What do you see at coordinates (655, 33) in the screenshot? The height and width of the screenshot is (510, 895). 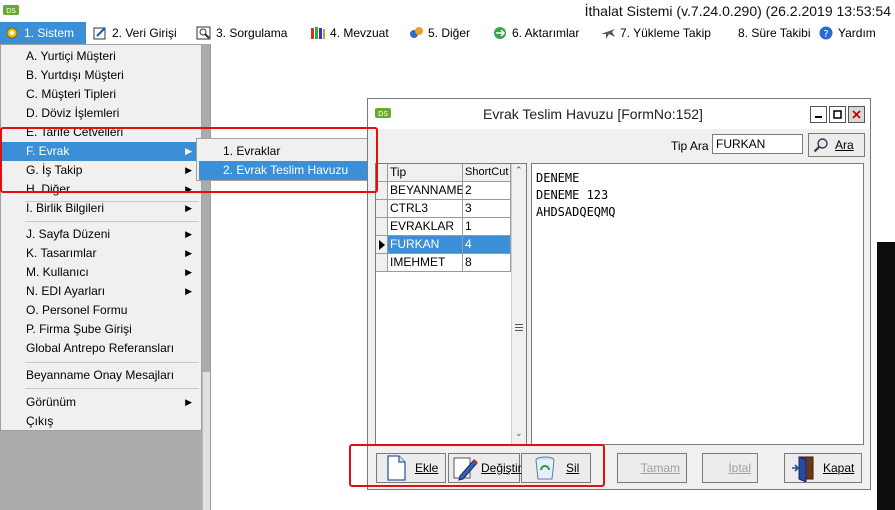 I see `menu-yukleme-takip: 7. Yükleme Takip` at bounding box center [655, 33].